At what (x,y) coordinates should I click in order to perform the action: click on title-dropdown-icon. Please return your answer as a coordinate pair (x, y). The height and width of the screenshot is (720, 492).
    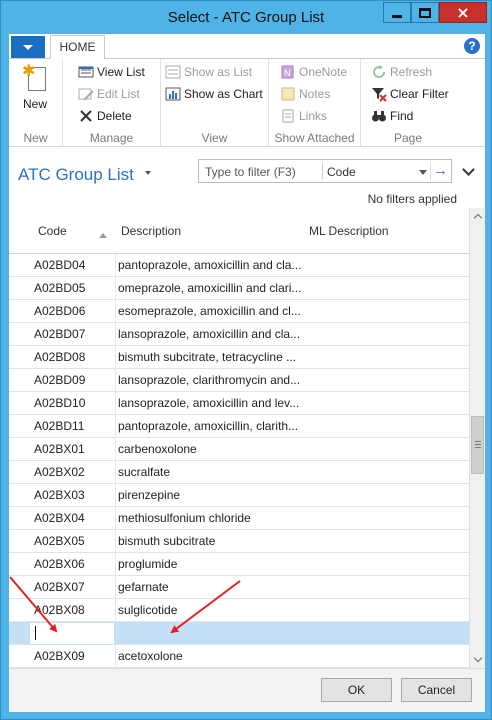
    Looking at the image, I should click on (148, 173).